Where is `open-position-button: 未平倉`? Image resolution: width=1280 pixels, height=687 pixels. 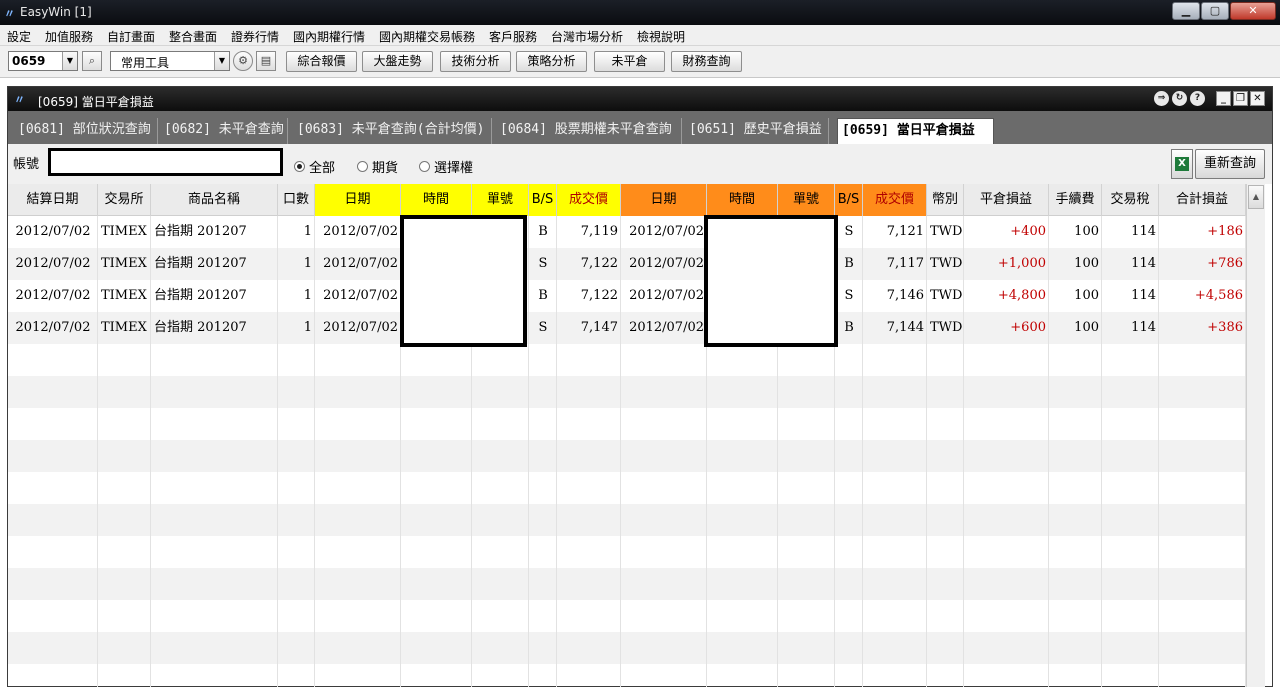
open-position-button: 未平倉 is located at coordinates (629, 61).